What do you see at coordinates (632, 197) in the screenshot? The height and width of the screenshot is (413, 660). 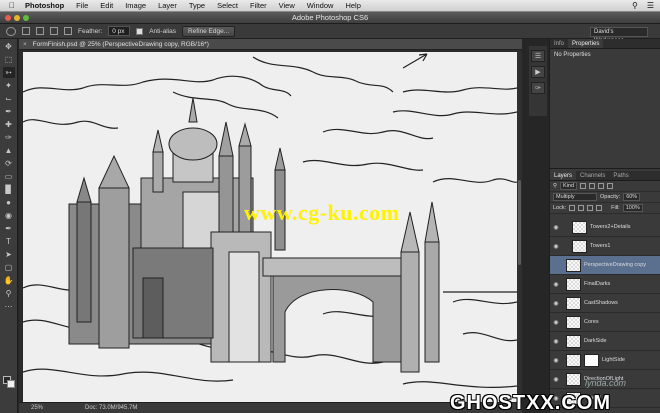 I see `opacity-input: 60%` at bounding box center [632, 197].